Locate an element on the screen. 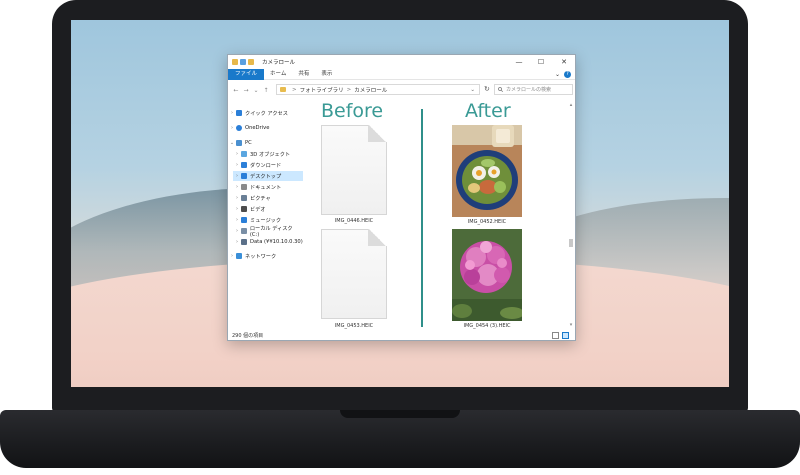  sidebar-item-network-drive: › Data (¥¥10.10.0.30) is located at coordinates (268, 242).